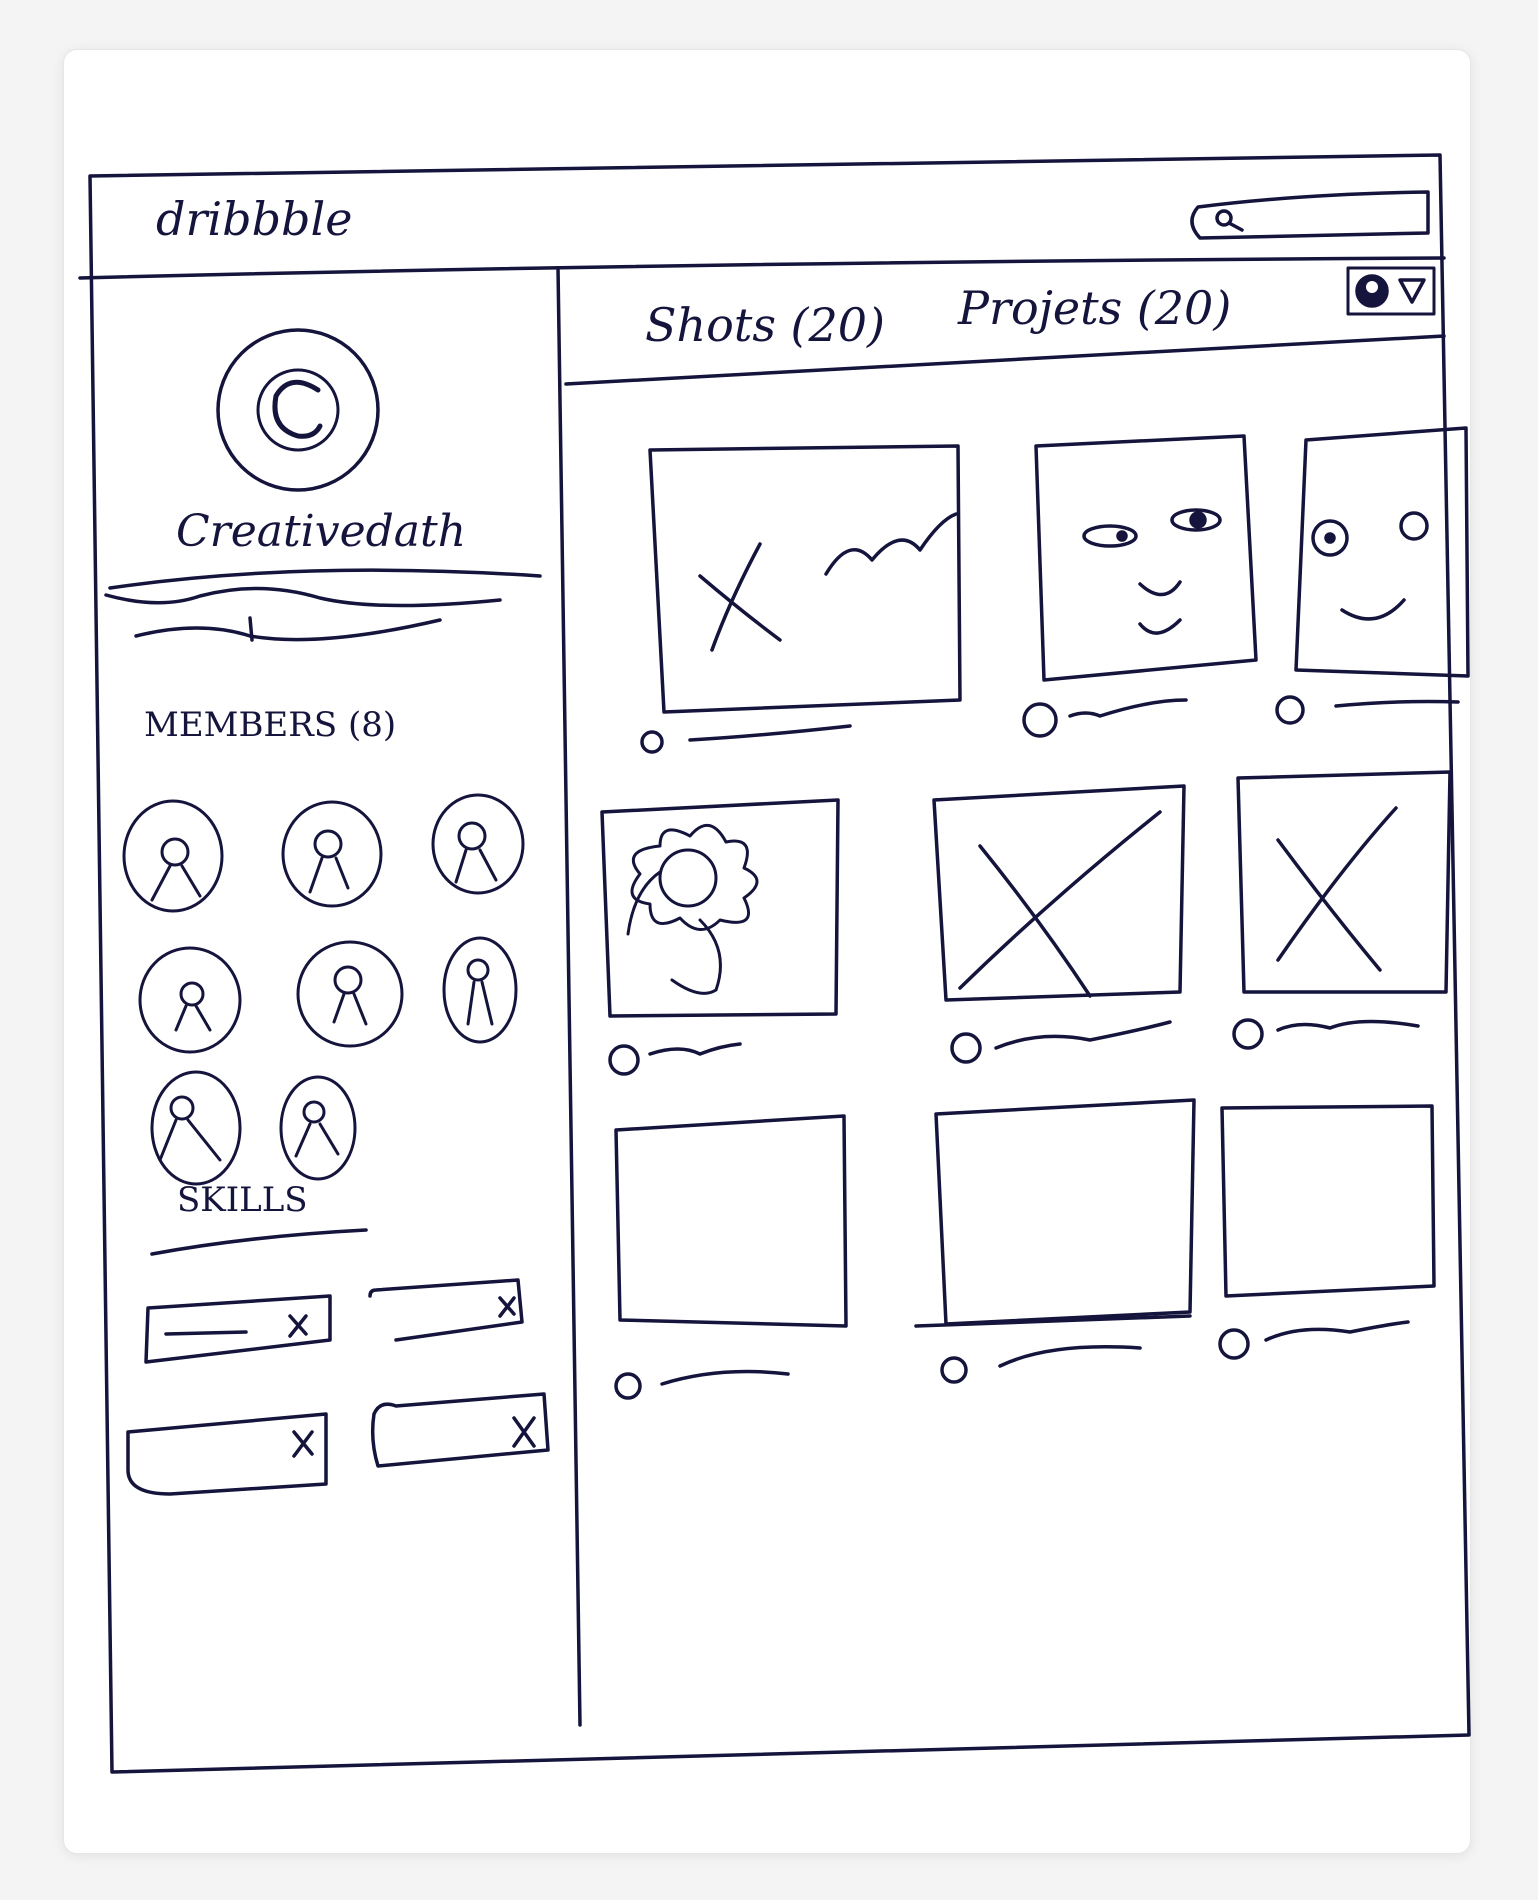  I want to click on skills-underline, so click(259, 1242).